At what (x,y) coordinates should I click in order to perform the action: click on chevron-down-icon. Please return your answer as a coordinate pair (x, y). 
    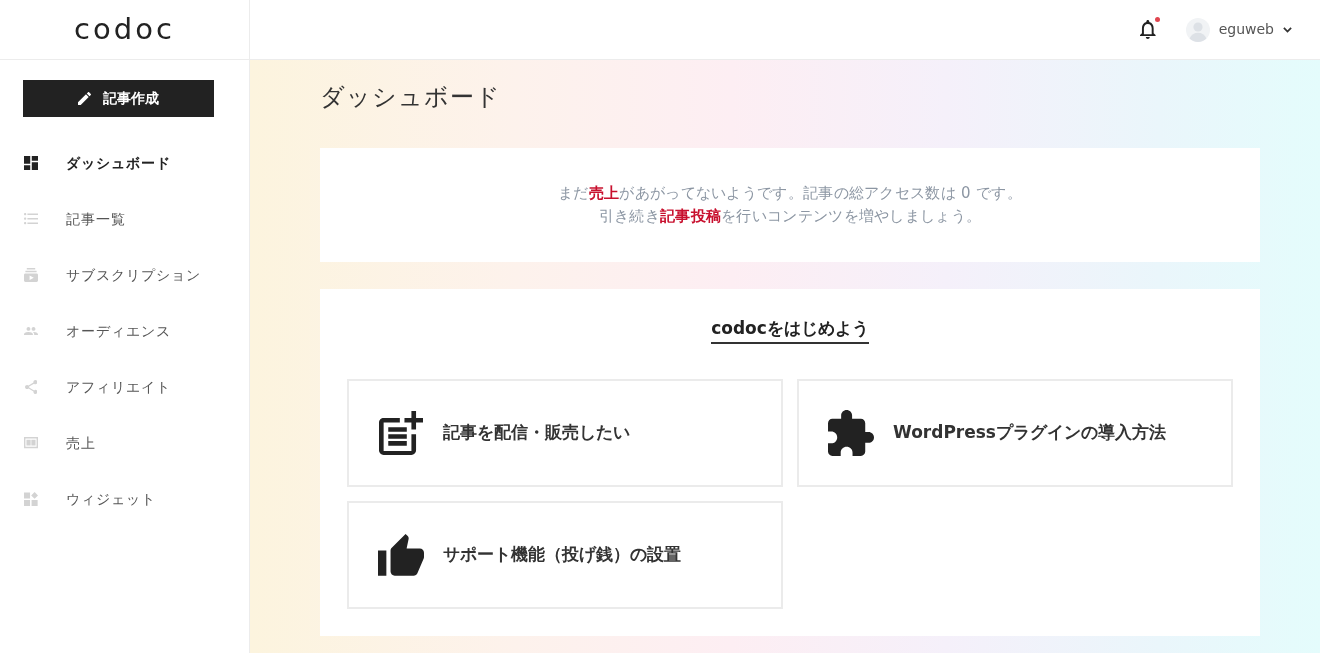
    Looking at the image, I should click on (1287, 29).